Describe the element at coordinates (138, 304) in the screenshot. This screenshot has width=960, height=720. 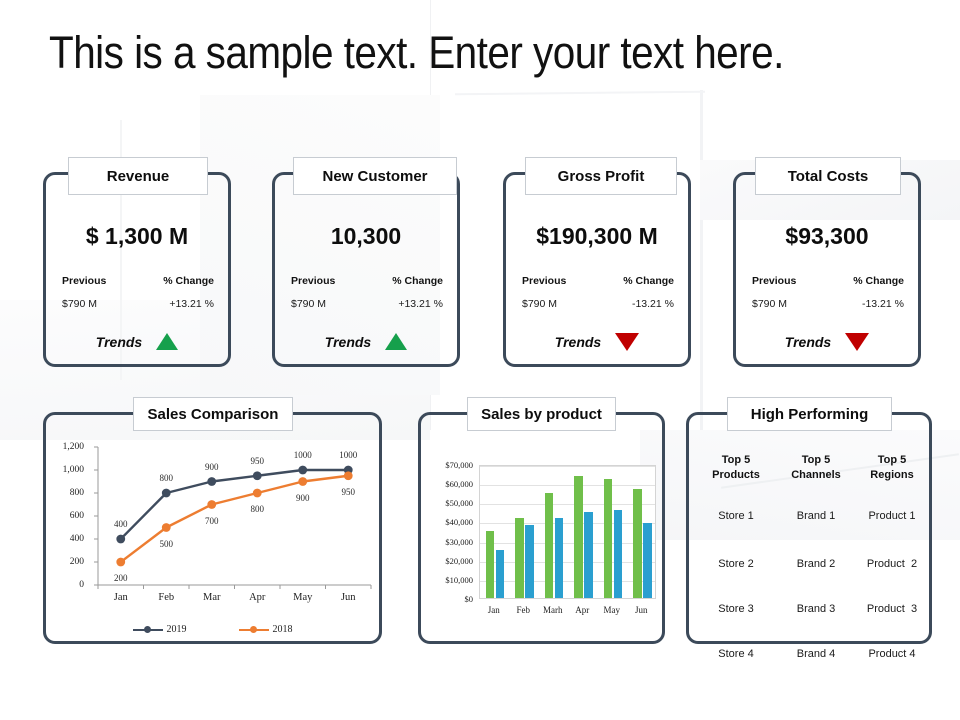
I see `kpi-value-row: $790 M +13.21 %` at that location.